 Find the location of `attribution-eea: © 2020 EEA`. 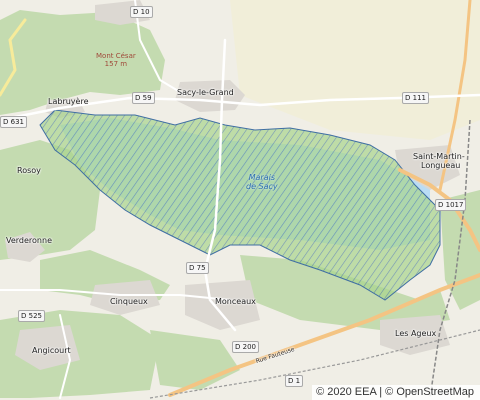

attribution-eea: © 2020 EEA is located at coordinates (346, 392).